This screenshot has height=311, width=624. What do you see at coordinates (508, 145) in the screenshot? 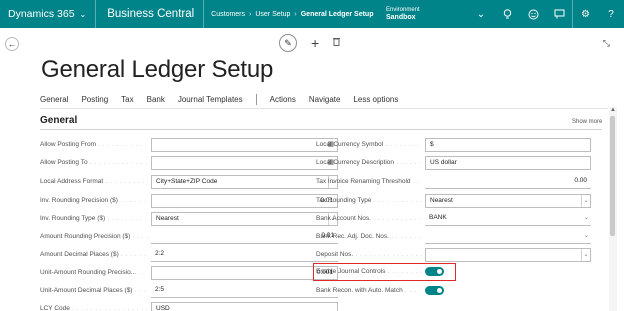
I see `local-currency-symbol-input: $` at bounding box center [508, 145].